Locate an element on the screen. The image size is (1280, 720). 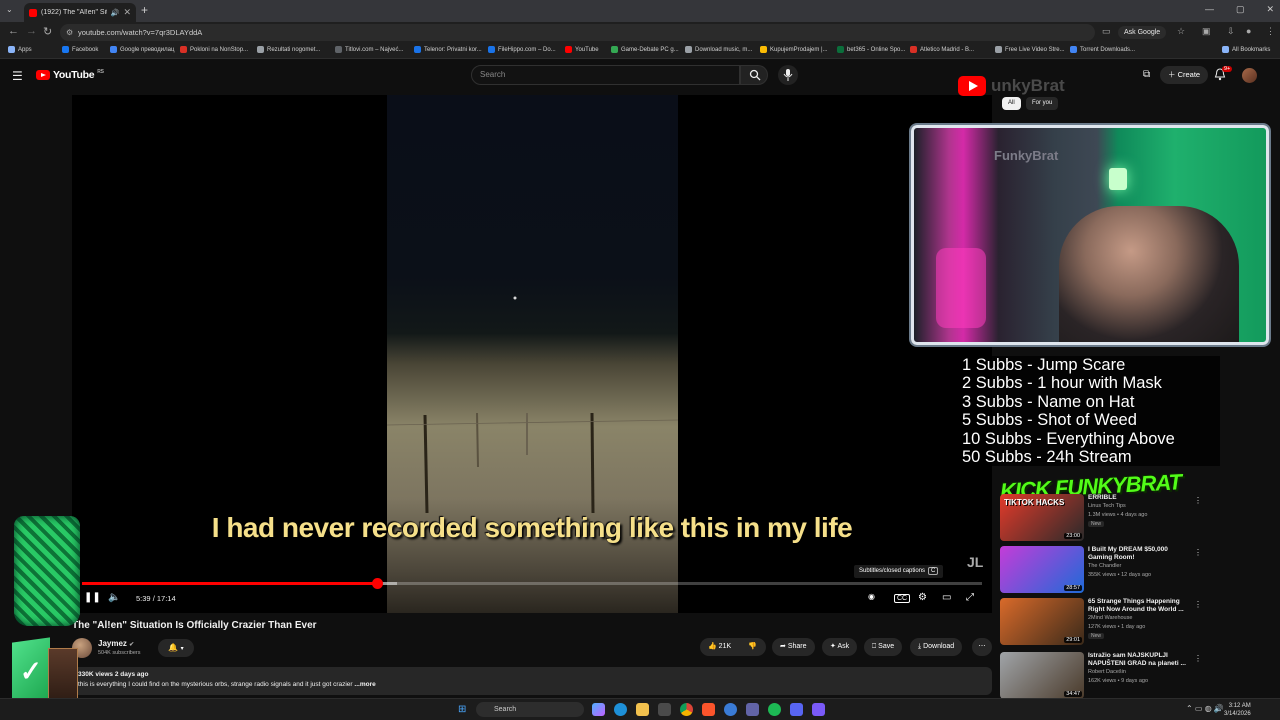
discord-icon is located at coordinates (796, 709).